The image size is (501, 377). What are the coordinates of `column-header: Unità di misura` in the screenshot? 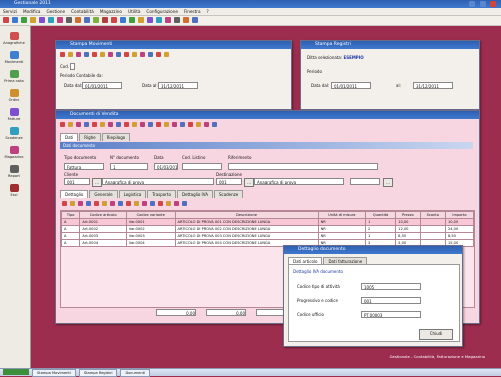 It's located at (342, 215).